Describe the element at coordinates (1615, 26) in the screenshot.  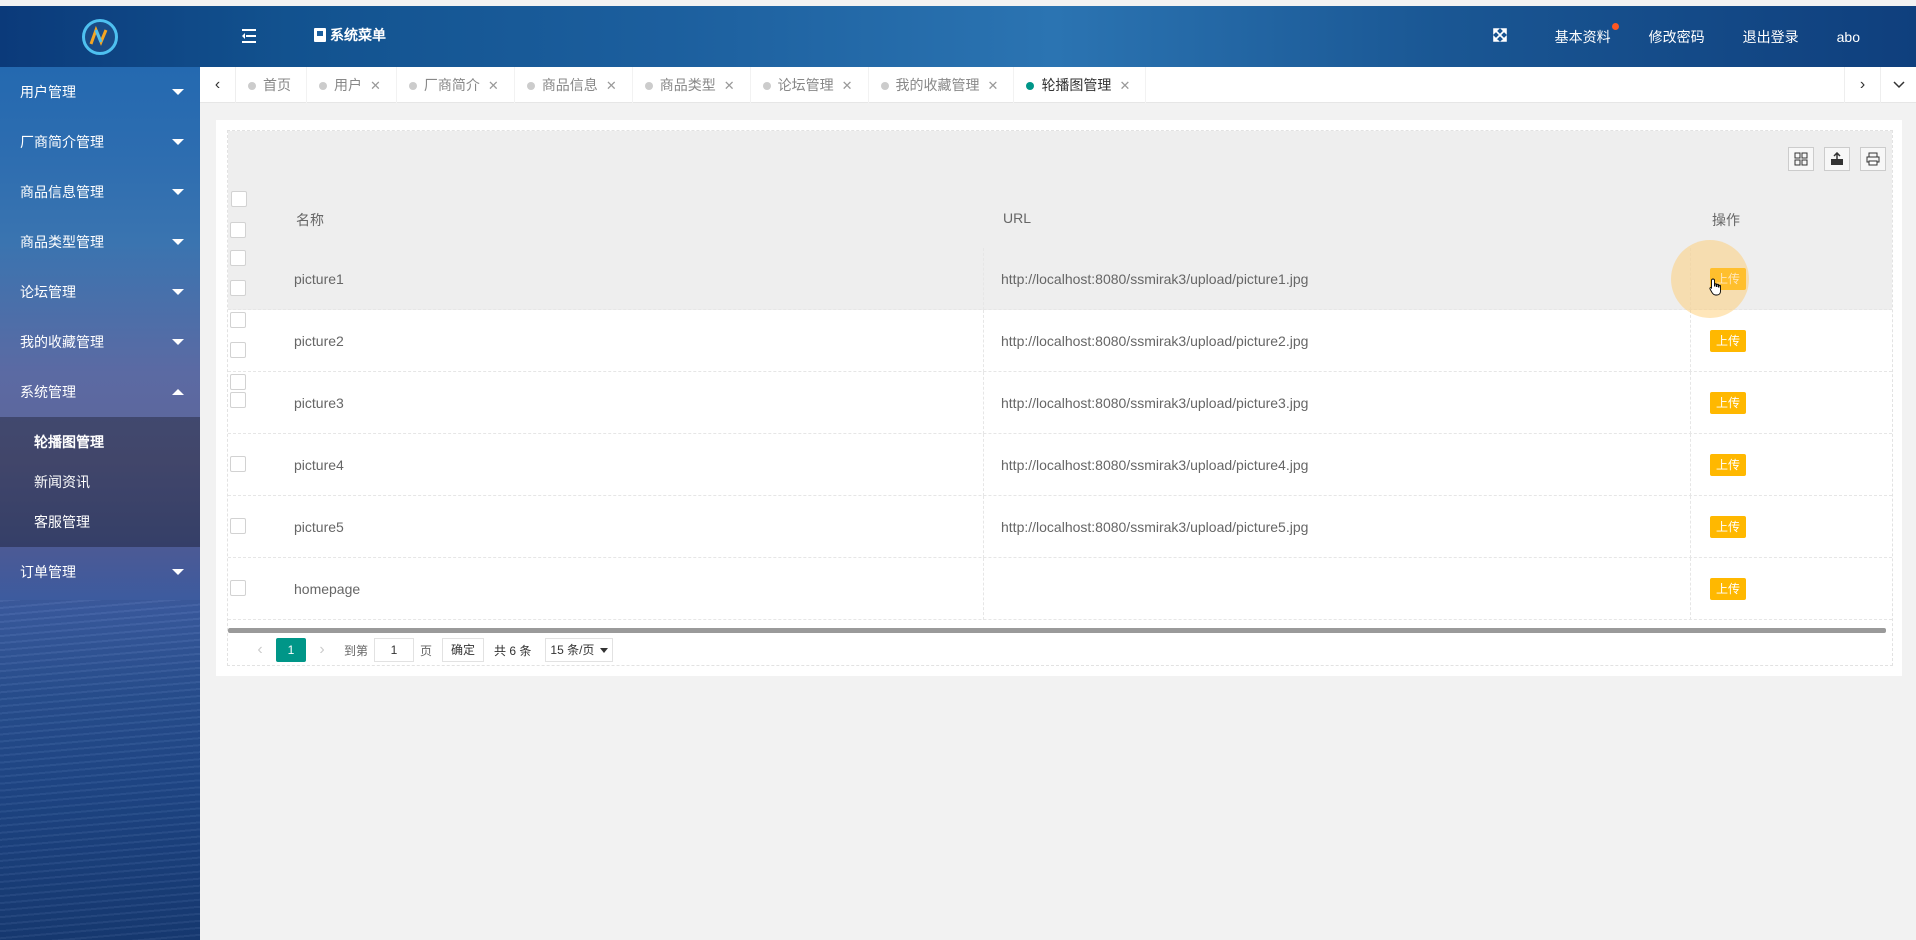
I see `notification-dot` at that location.